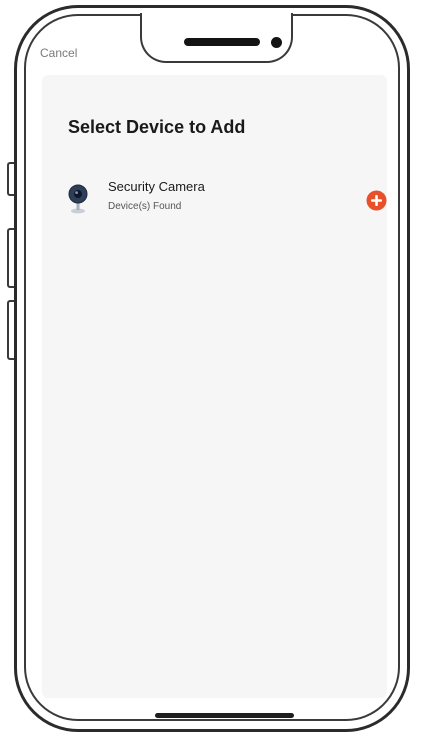 Image resolution: width=423 pixels, height=737 pixels. What do you see at coordinates (222, 42) in the screenshot?
I see `speaker-grille` at bounding box center [222, 42].